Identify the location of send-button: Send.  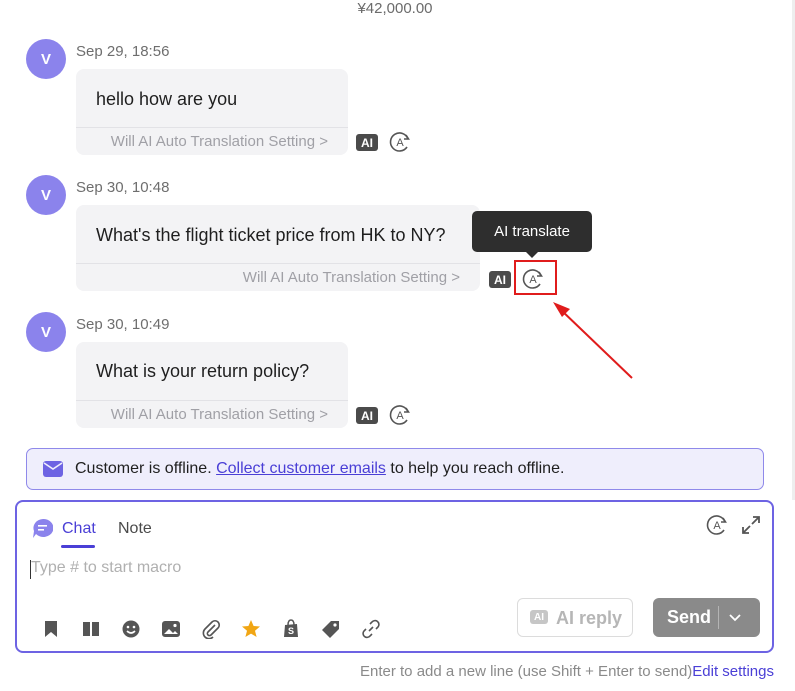
(706, 617).